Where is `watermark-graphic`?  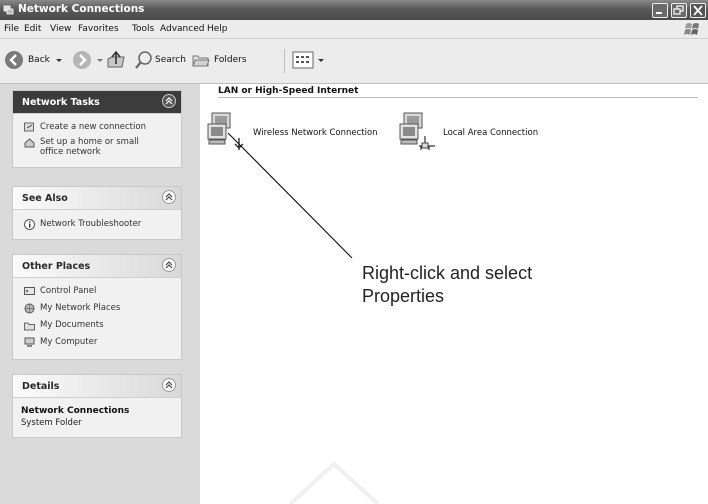 watermark-graphic is located at coordinates (334, 482).